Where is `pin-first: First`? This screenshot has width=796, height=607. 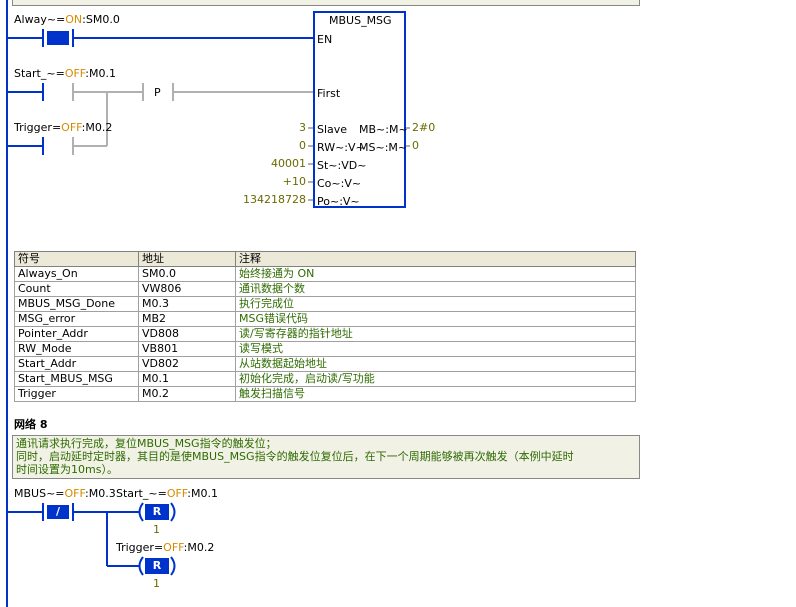
pin-first: First is located at coordinates (329, 93).